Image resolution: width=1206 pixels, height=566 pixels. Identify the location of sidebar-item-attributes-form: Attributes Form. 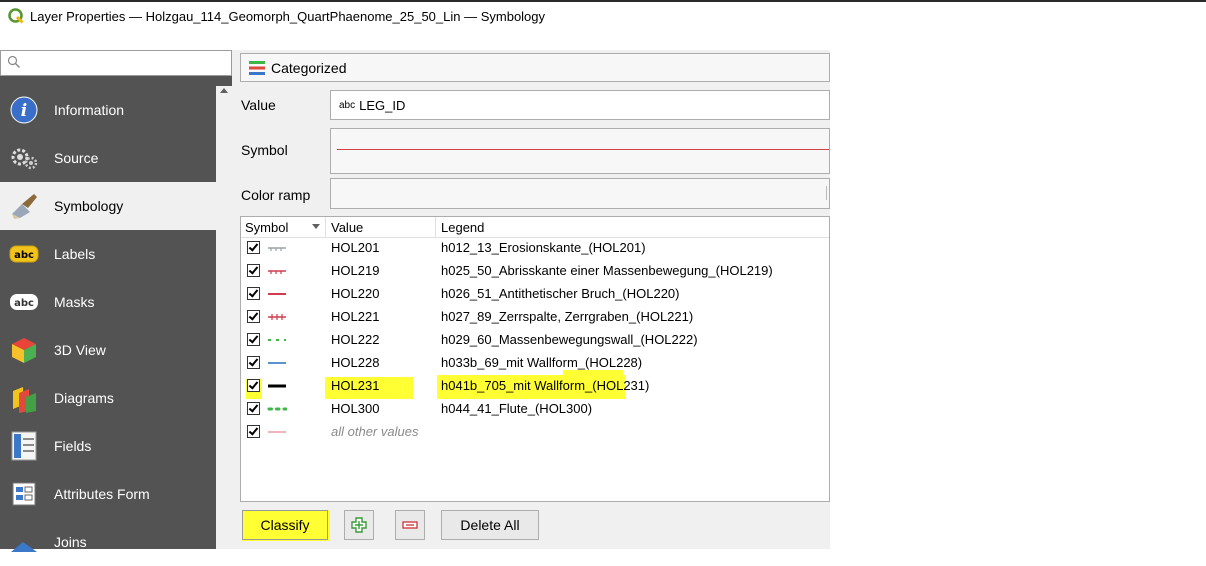
(108, 494).